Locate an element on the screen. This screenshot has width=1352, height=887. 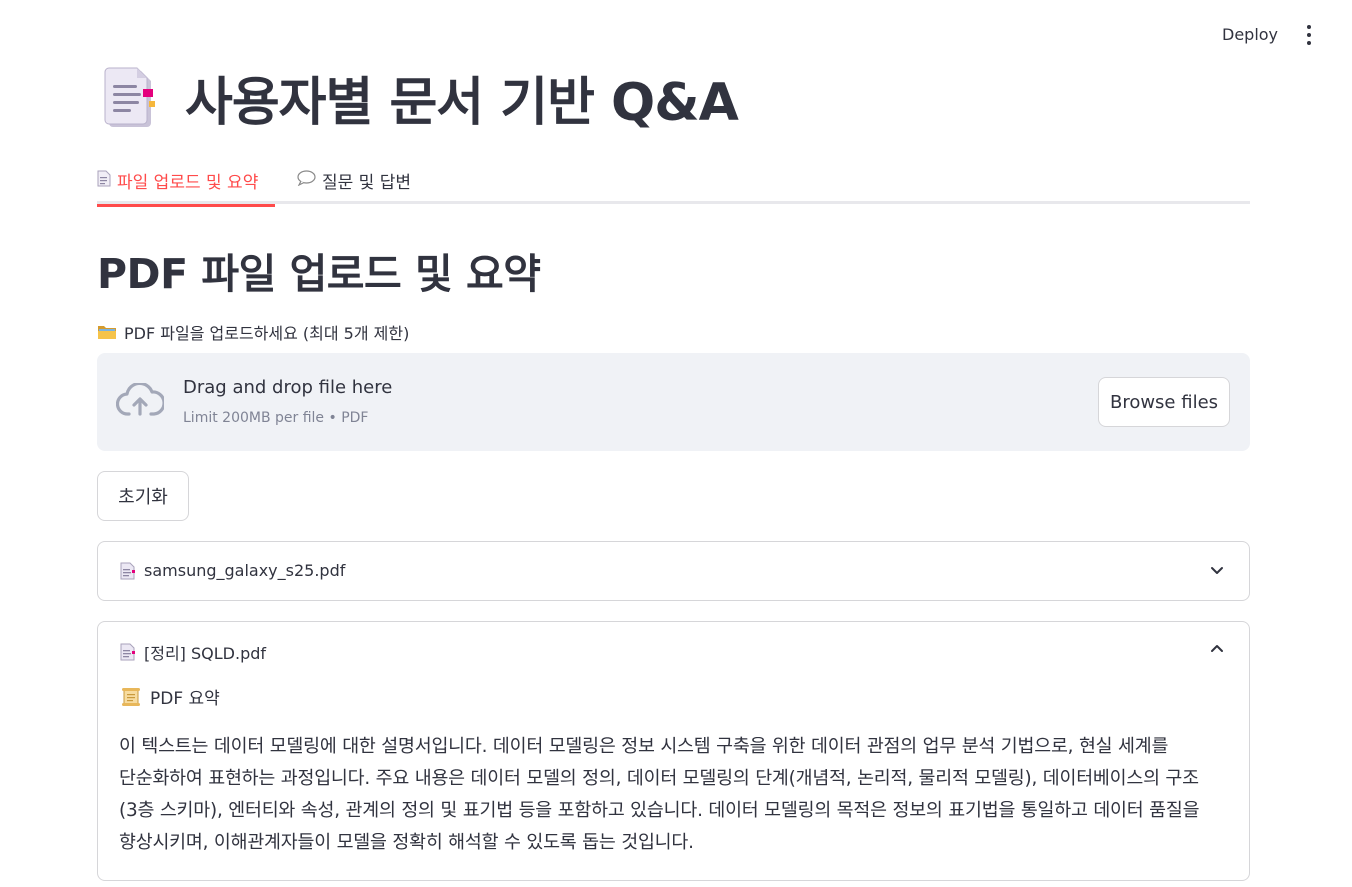
dropzone-instructions: Drag and drop file here is located at coordinates (288, 387).